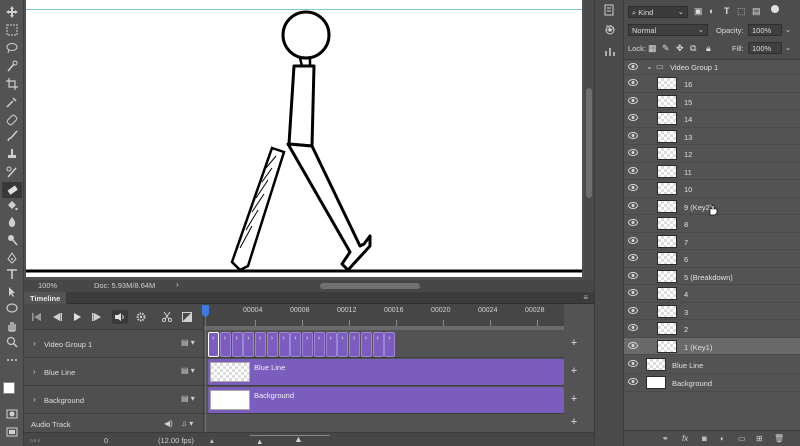  What do you see at coordinates (12, 414) in the screenshot?
I see `quick-mask-icon` at bounding box center [12, 414].